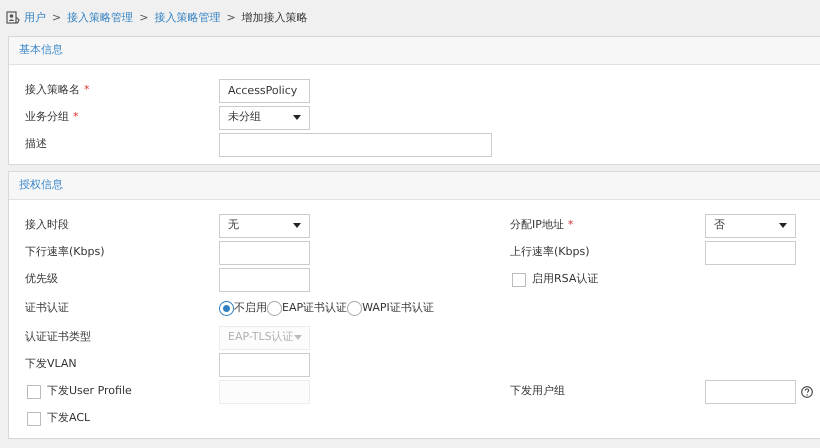 This screenshot has width=820, height=448. What do you see at coordinates (537, 225) in the screenshot?
I see `field-label: 分配IP地址` at bounding box center [537, 225].